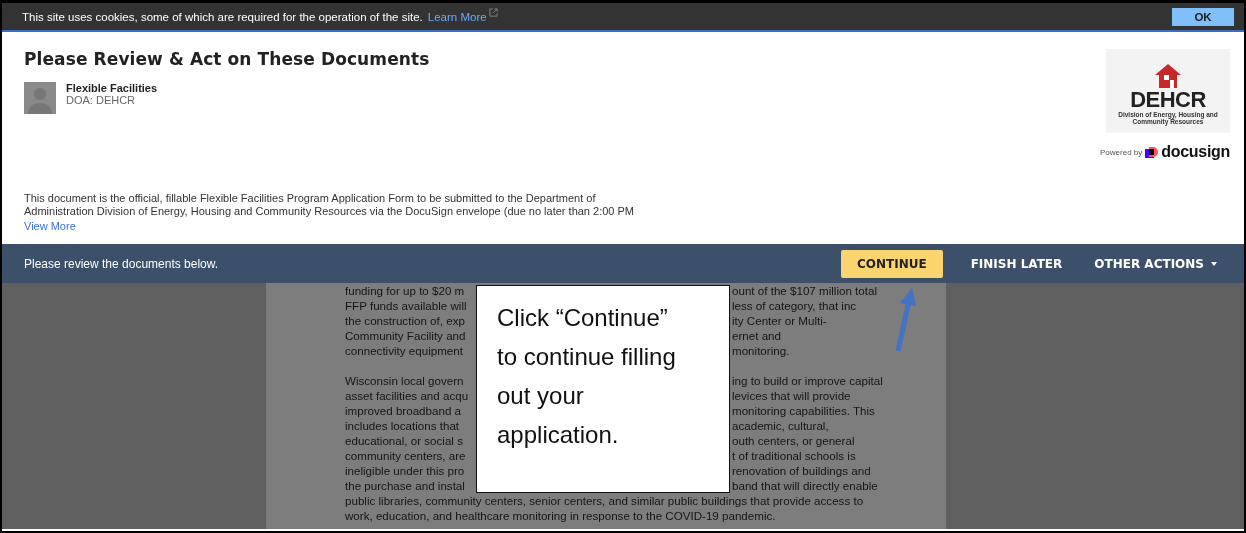 This screenshot has width=1246, height=533. What do you see at coordinates (406, 335) in the screenshot?
I see `document-text: Community Facility and` at bounding box center [406, 335].